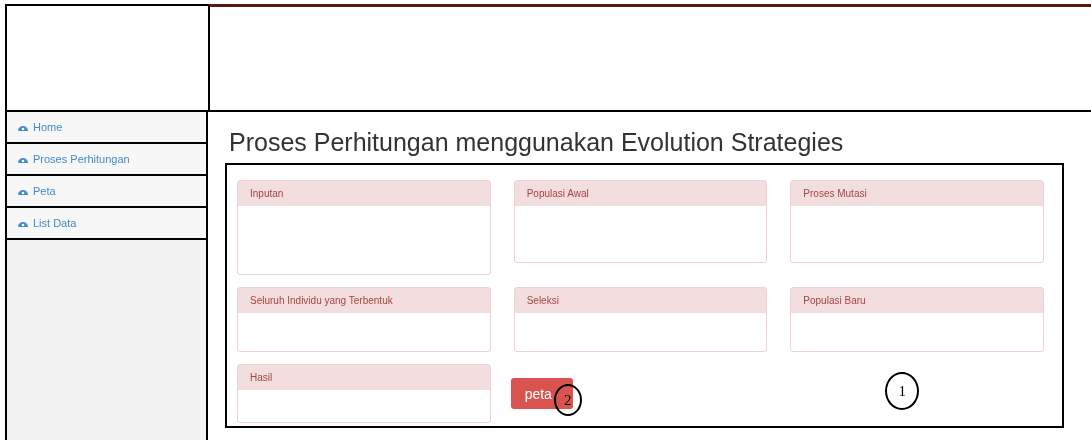 The height and width of the screenshot is (440, 1091). What do you see at coordinates (902, 391) in the screenshot?
I see `annotation-number: 1` at bounding box center [902, 391].